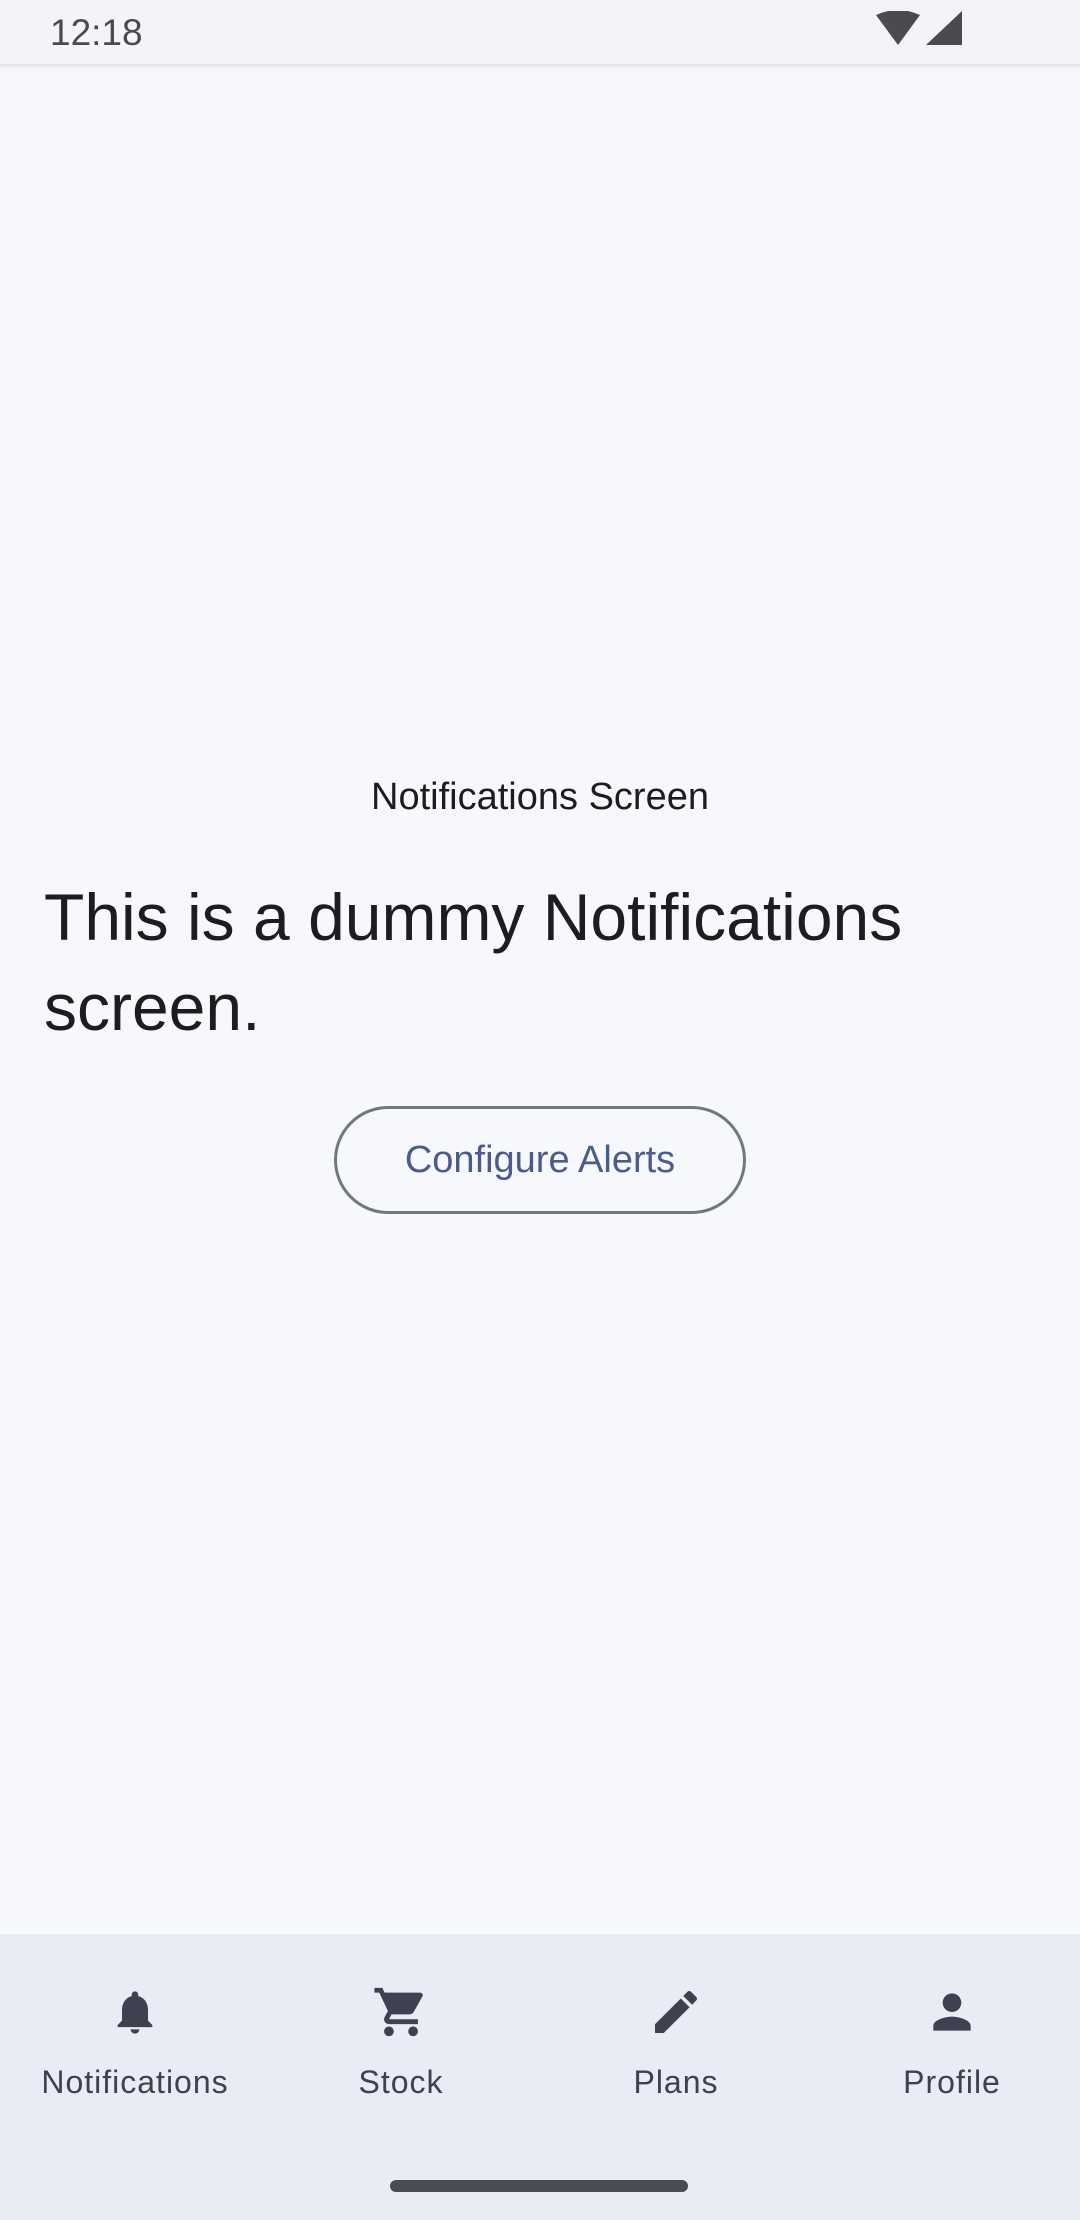 Image resolution: width=1080 pixels, height=2220 pixels. Describe the element at coordinates (540, 1160) in the screenshot. I see `configure-alerts-button: Configure Alerts` at that location.